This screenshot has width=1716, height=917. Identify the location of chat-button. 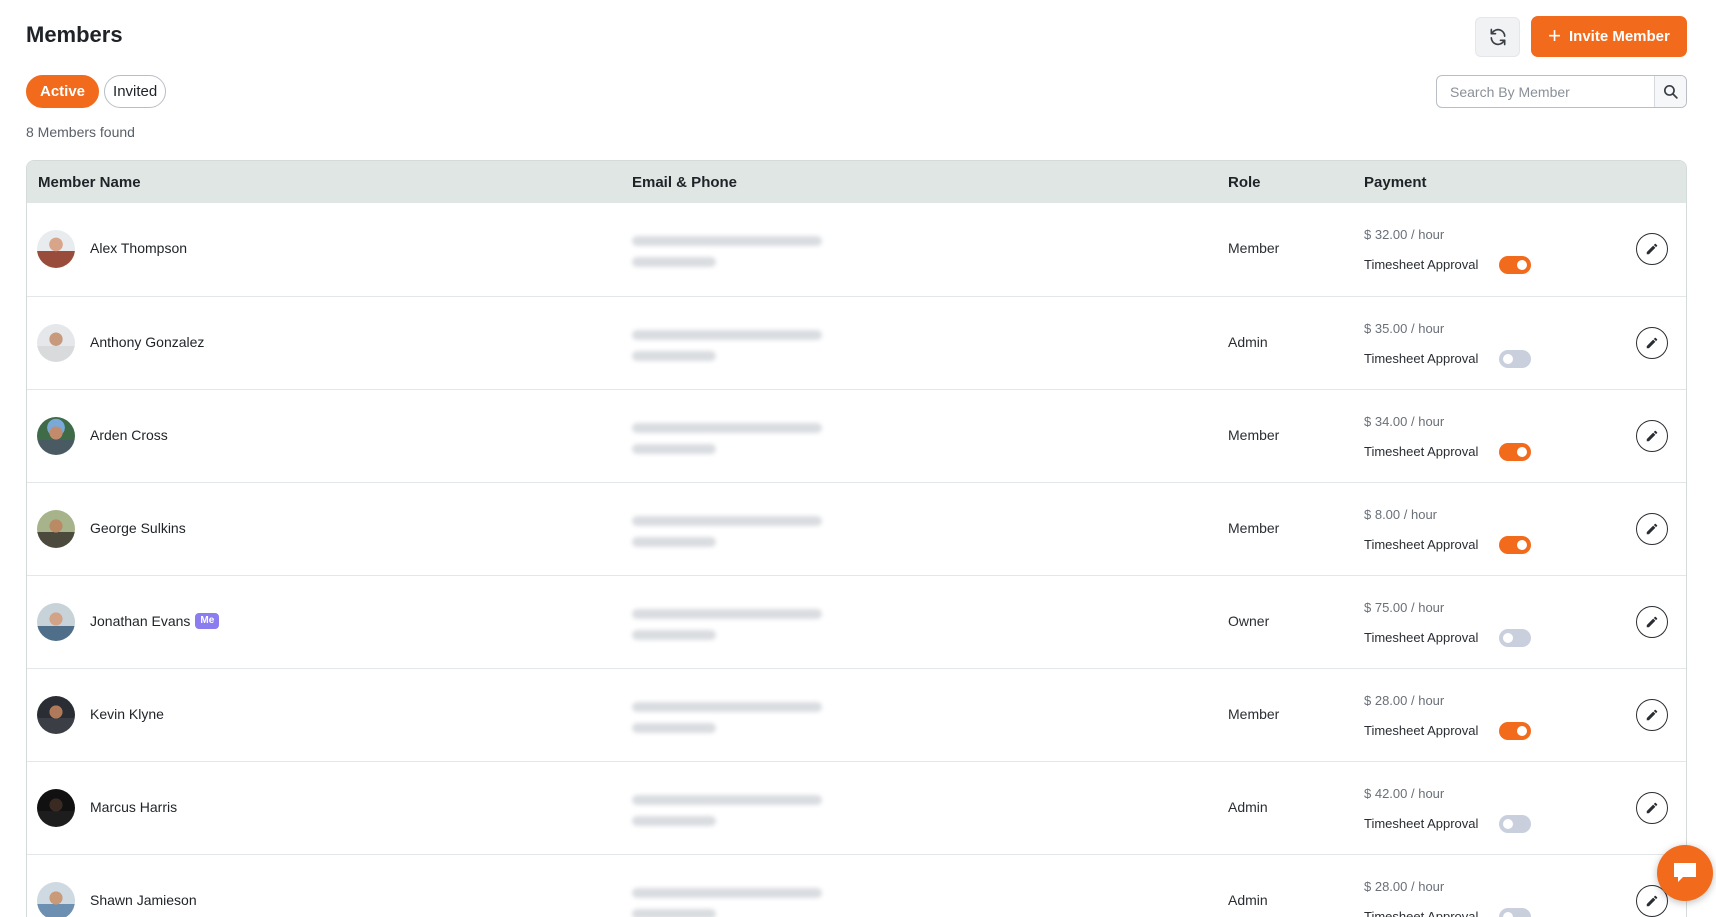
(1685, 873).